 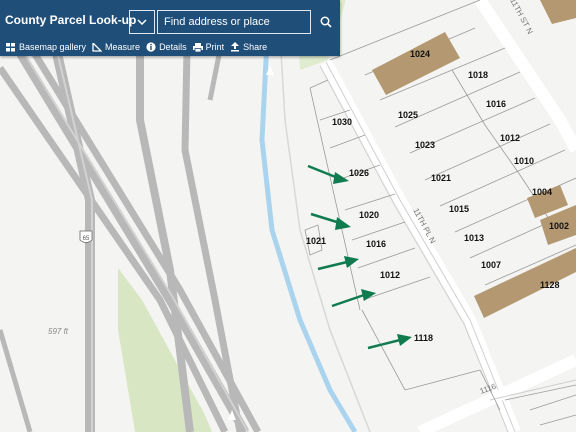 What do you see at coordinates (123, 47) in the screenshot?
I see `measure-label: Measure` at bounding box center [123, 47].